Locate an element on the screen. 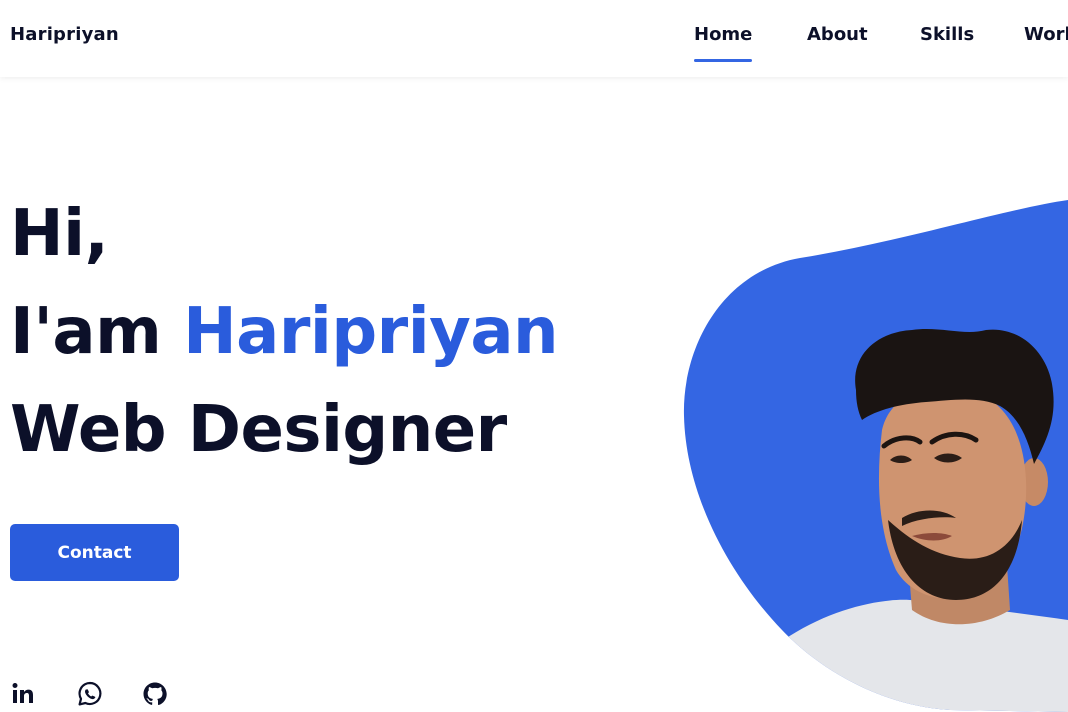 The height and width of the screenshot is (712, 1068). hero-greeting: Hi, is located at coordinates (59, 234).